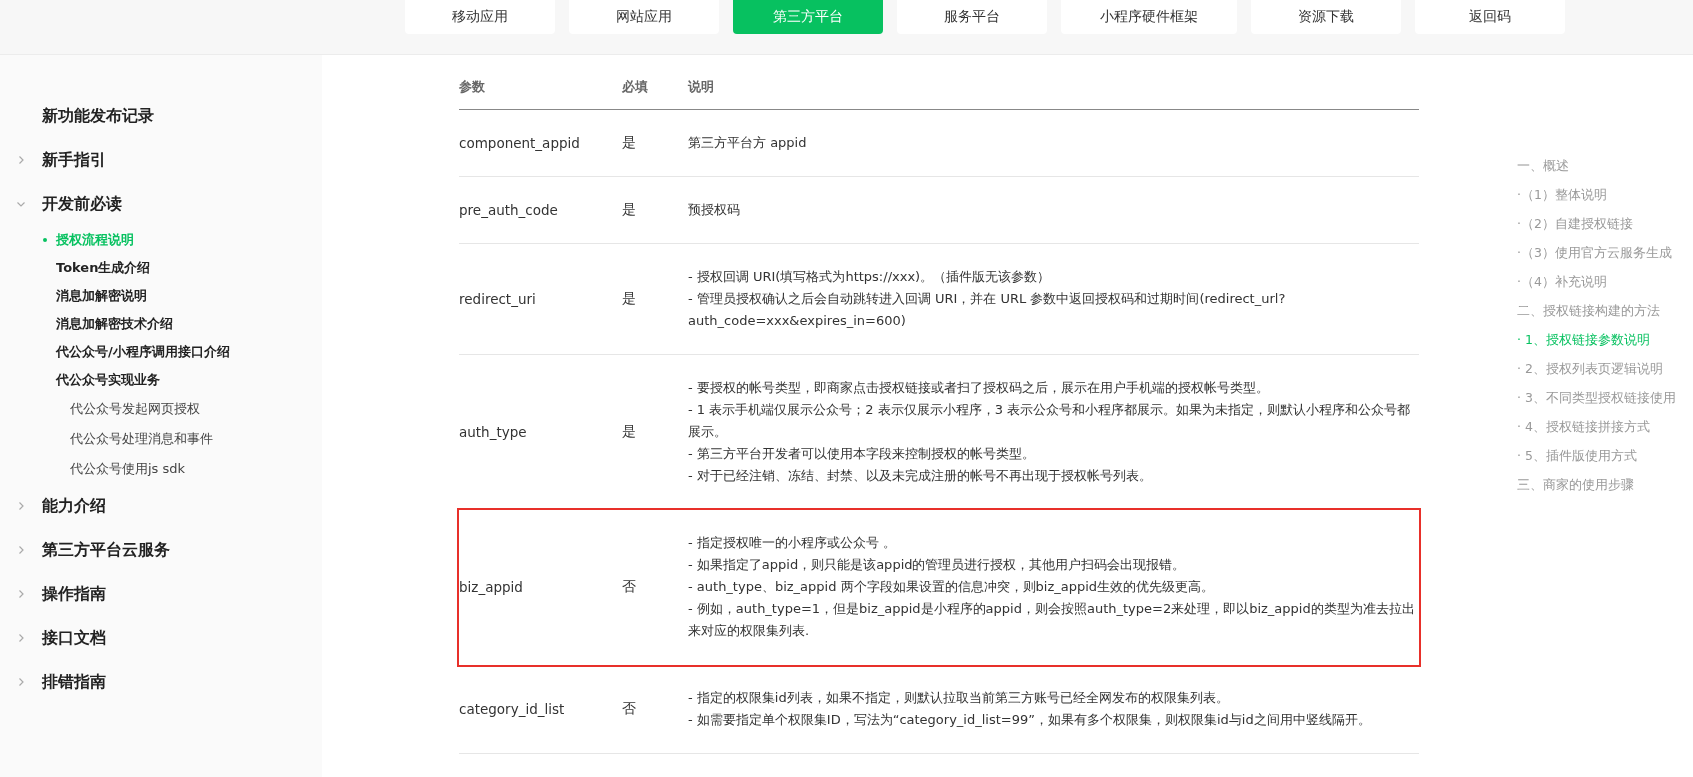  Describe the element at coordinates (493, 432) in the screenshot. I see `param-name: auth_type` at that location.